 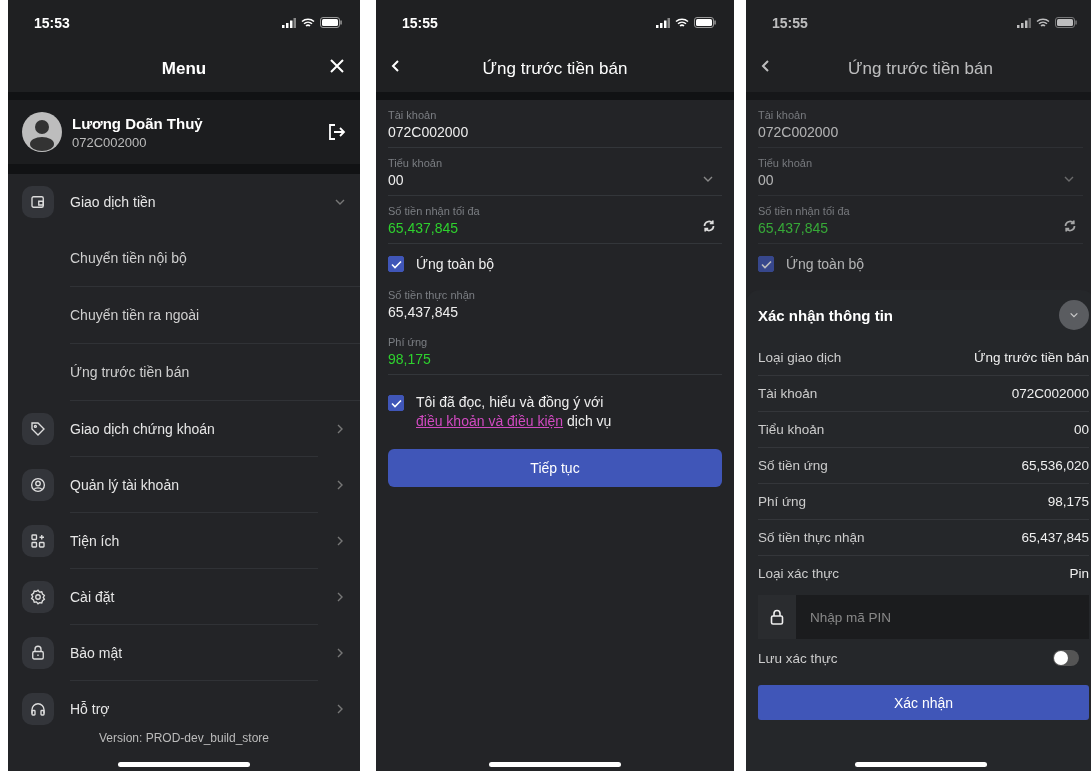 What do you see at coordinates (1055, 537) in the screenshot?
I see `info-value: 65,437,845` at bounding box center [1055, 537].